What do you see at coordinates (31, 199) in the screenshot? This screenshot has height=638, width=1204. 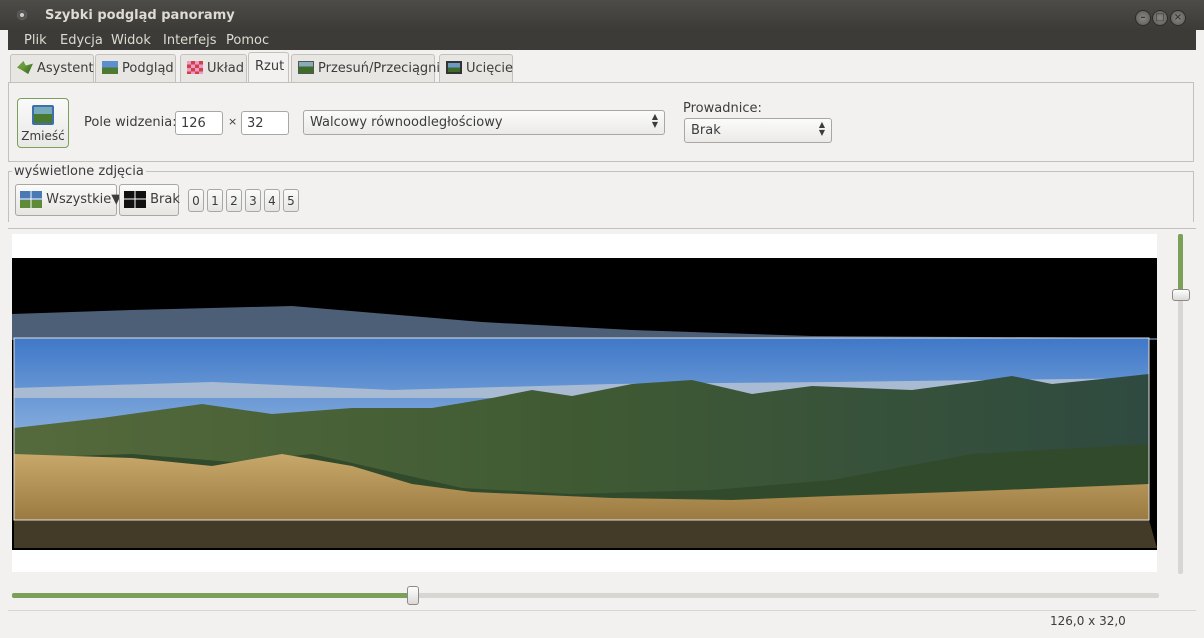 I see `all-images-icon` at bounding box center [31, 199].